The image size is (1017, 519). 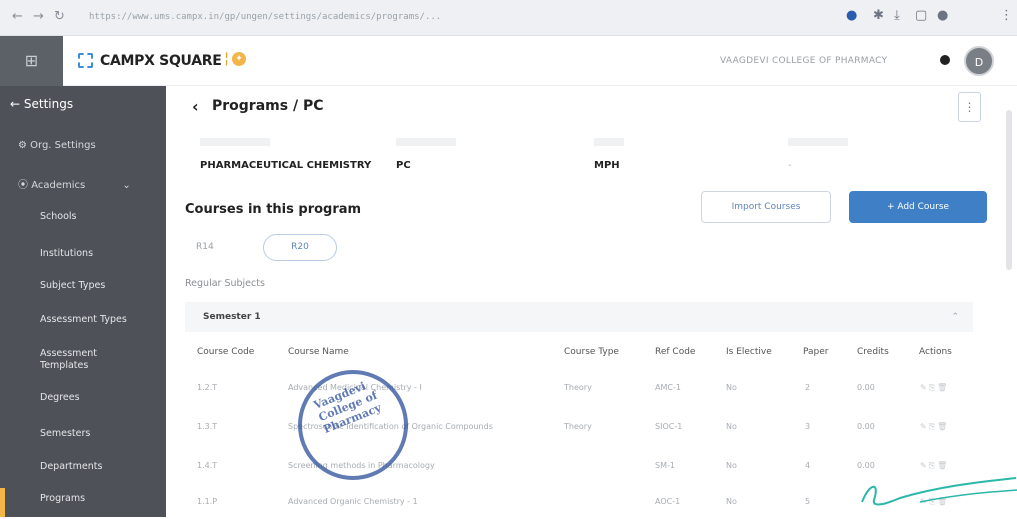 What do you see at coordinates (83, 319) in the screenshot?
I see `sidebar-item-assessment-types: Assessment Types` at bounding box center [83, 319].